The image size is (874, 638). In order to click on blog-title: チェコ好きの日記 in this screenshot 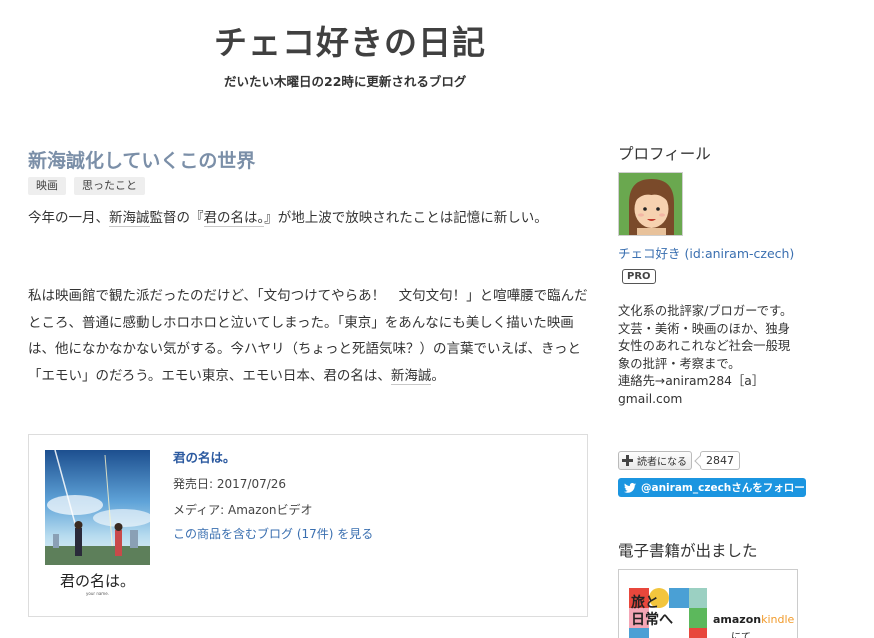, I will do `click(350, 40)`.